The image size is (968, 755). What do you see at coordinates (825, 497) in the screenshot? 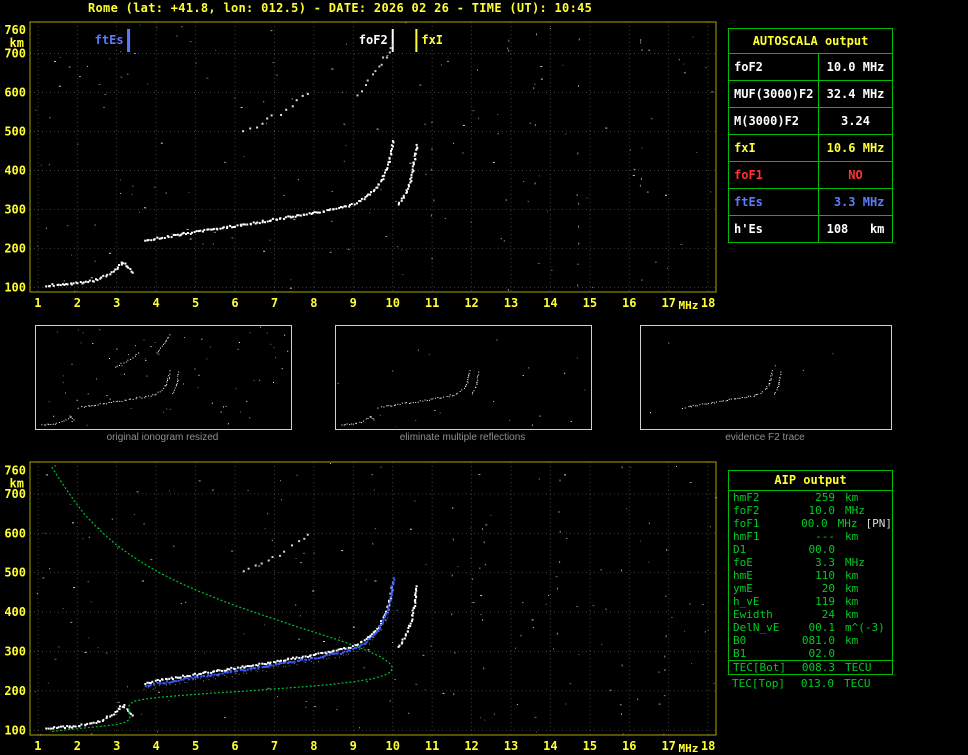
I see `aip-row-value: 259` at bounding box center [825, 497].